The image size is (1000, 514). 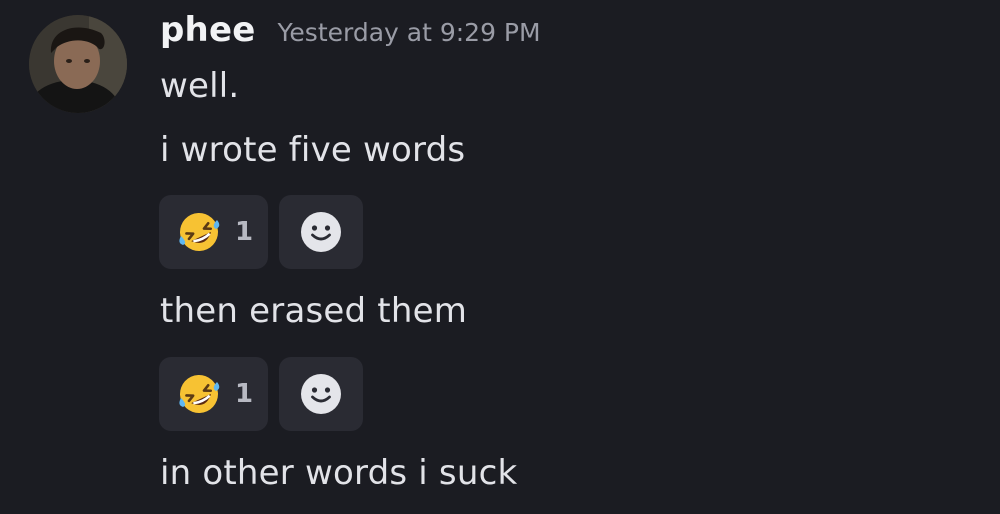 I want to click on message-header: phee Yesterday at 9:29 PM, so click(x=350, y=33).